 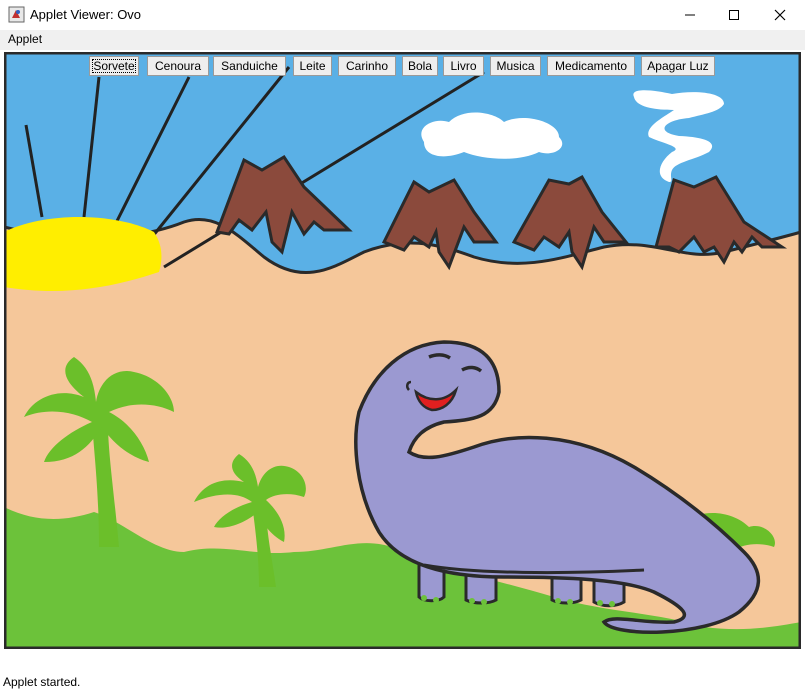 I want to click on java-applet-icon, so click(x=16, y=14).